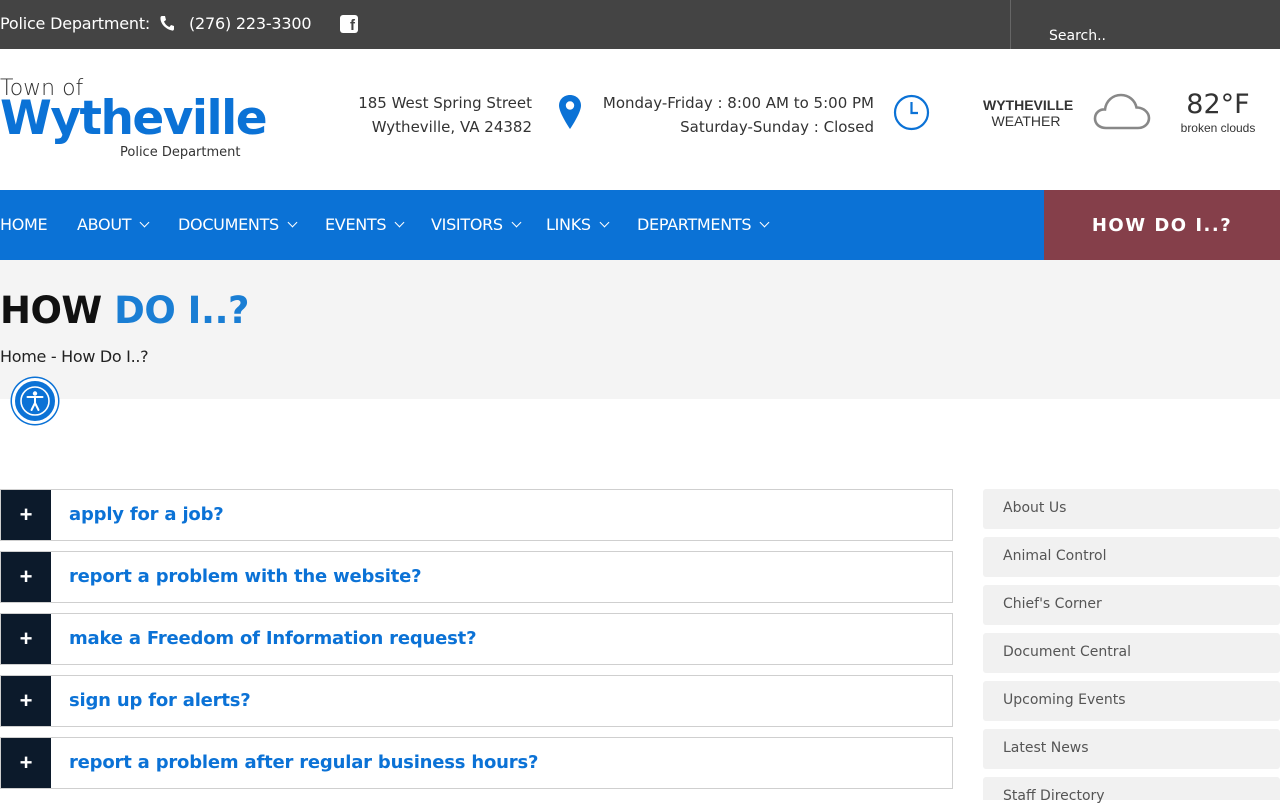  What do you see at coordinates (349, 24) in the screenshot?
I see `facebook-icon: f` at bounding box center [349, 24].